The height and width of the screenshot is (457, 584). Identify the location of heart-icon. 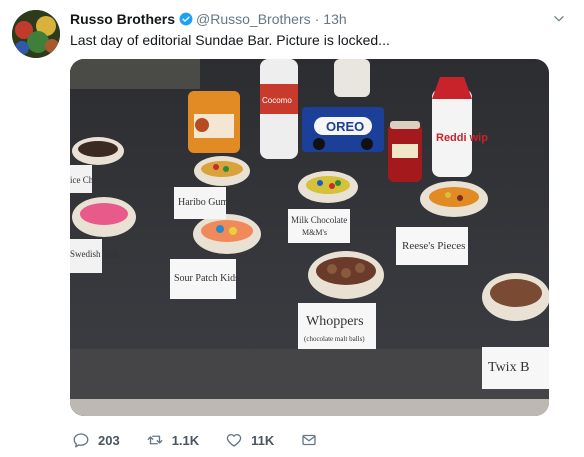
(234, 440).